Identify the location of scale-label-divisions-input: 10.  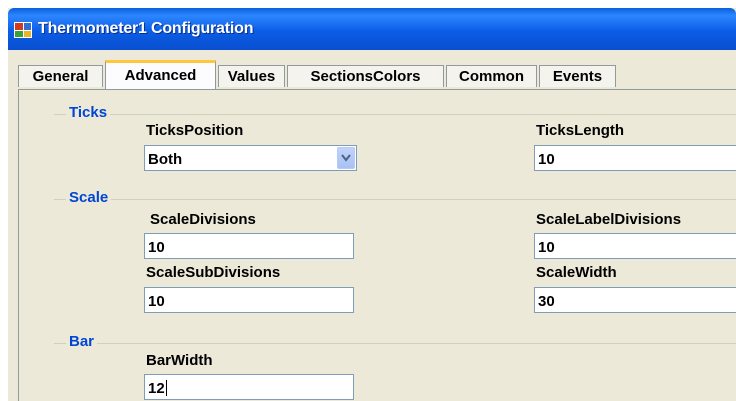
(635, 246).